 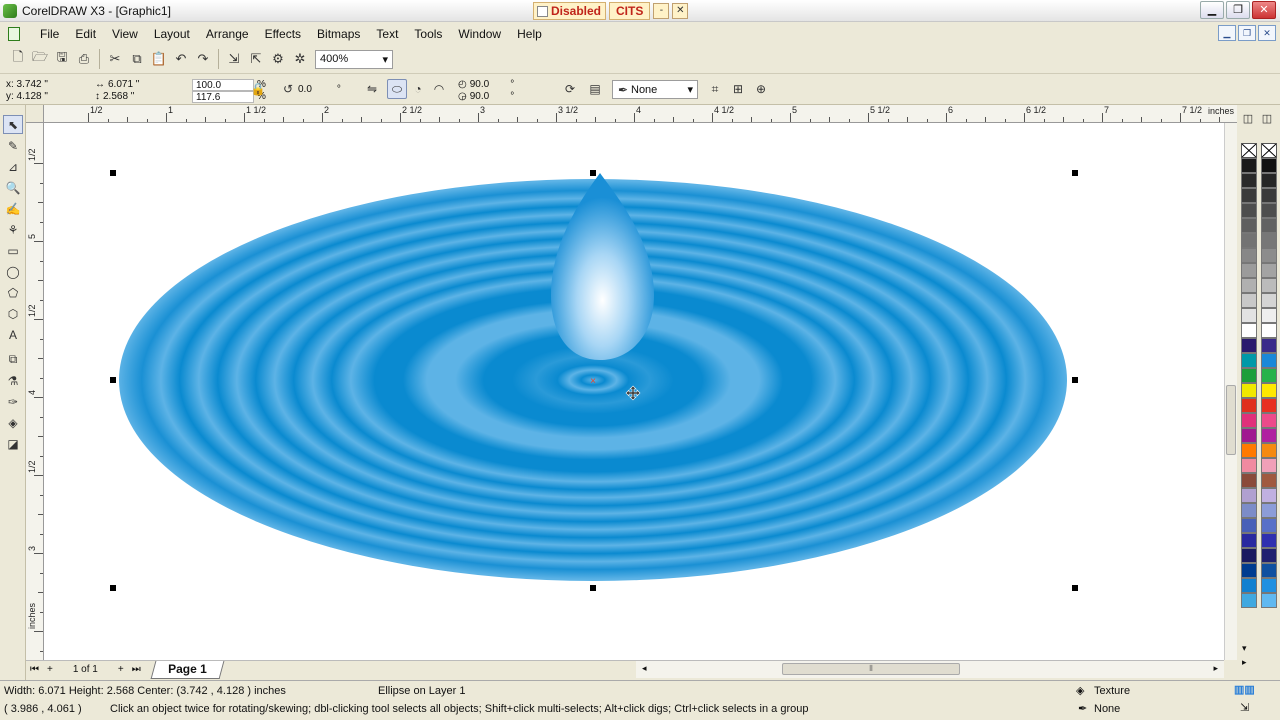 I want to click on palette-scroll-down-icon: ▾, so click(x=1244, y=648).